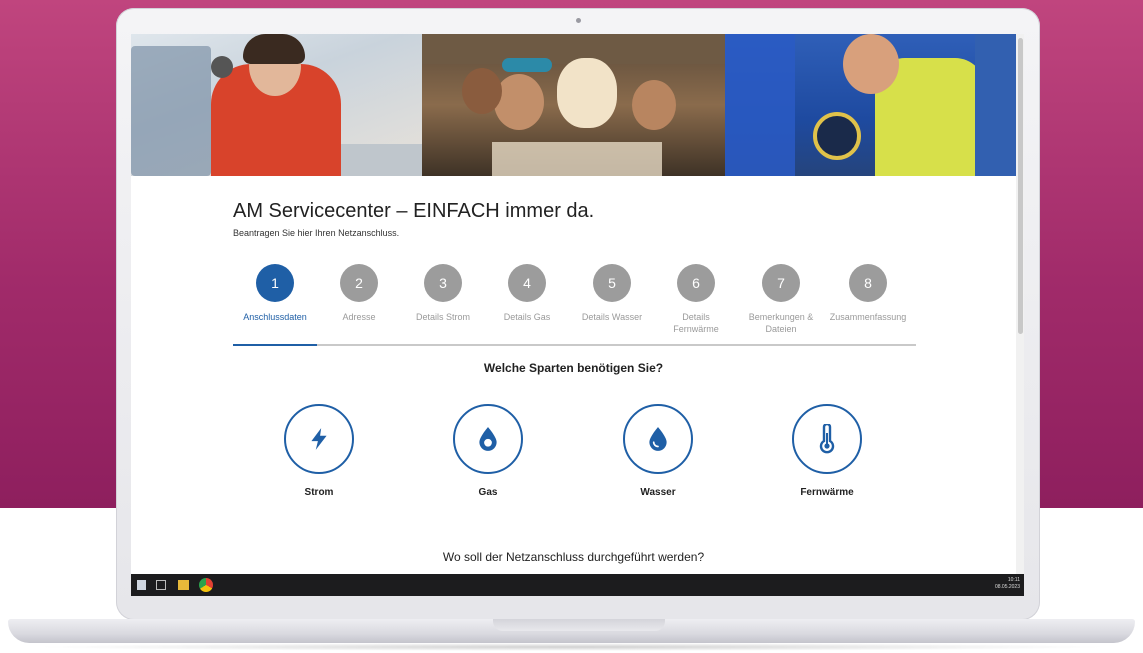  What do you see at coordinates (612, 283) in the screenshot?
I see `step-number: 5` at bounding box center [612, 283].